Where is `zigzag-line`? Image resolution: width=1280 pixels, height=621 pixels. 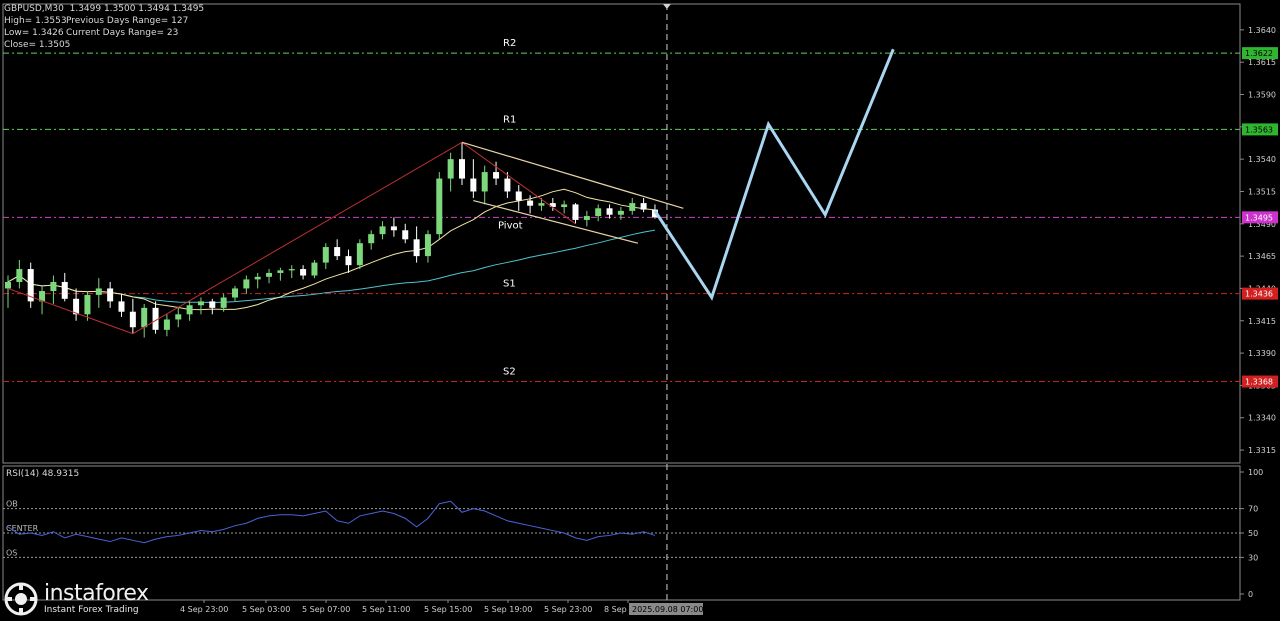 zigzag-line is located at coordinates (291, 238).